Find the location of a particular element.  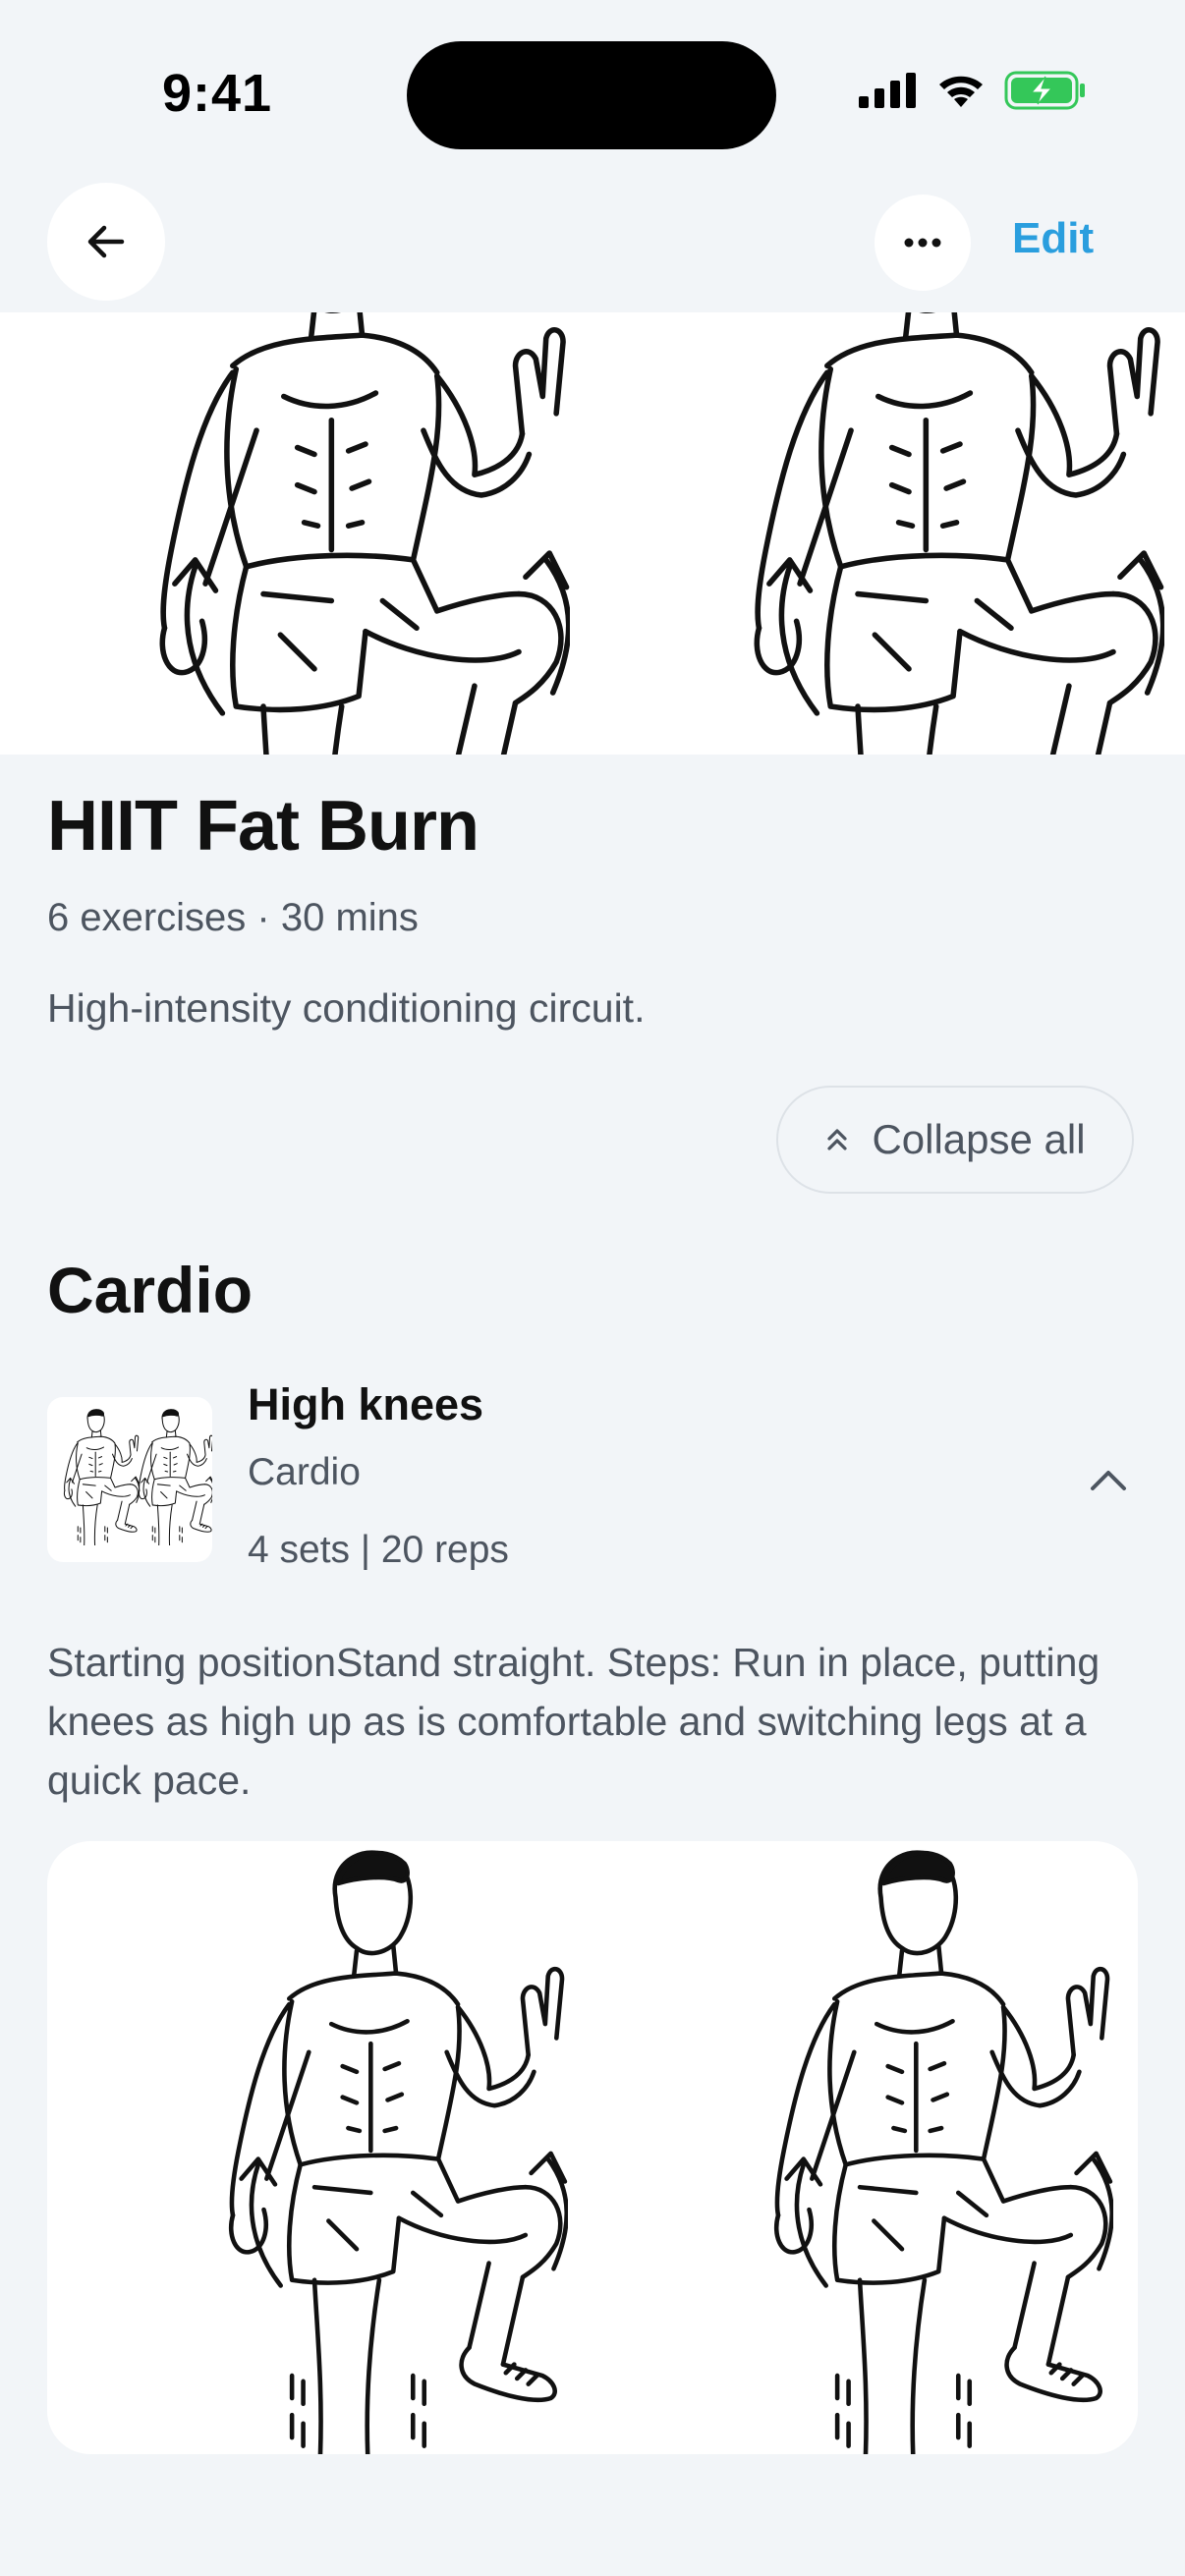

arrow-left-icon is located at coordinates (107, 241).